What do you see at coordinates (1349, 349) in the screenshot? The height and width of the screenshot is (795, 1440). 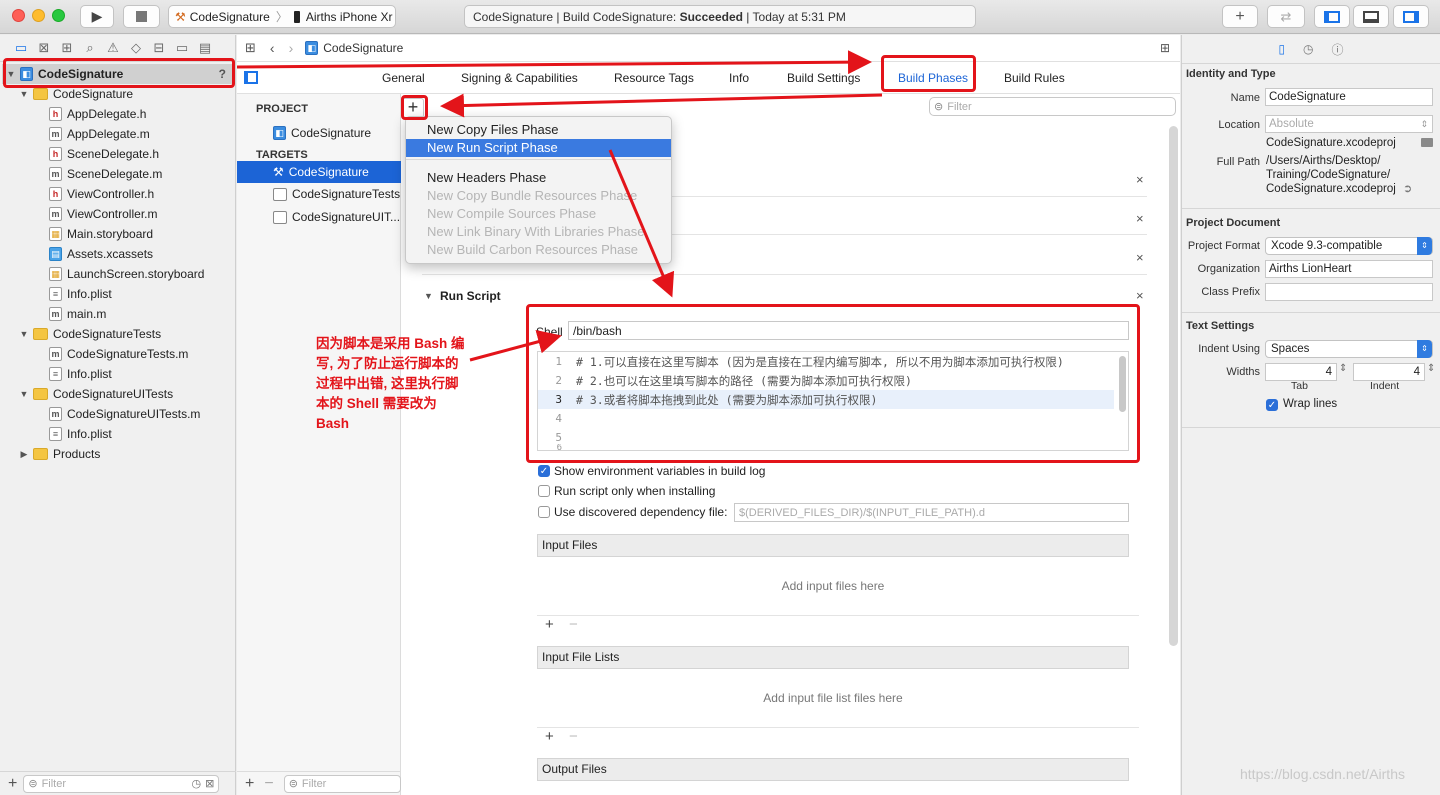 I see `indent-using-popup: Spaces ⇕` at bounding box center [1349, 349].